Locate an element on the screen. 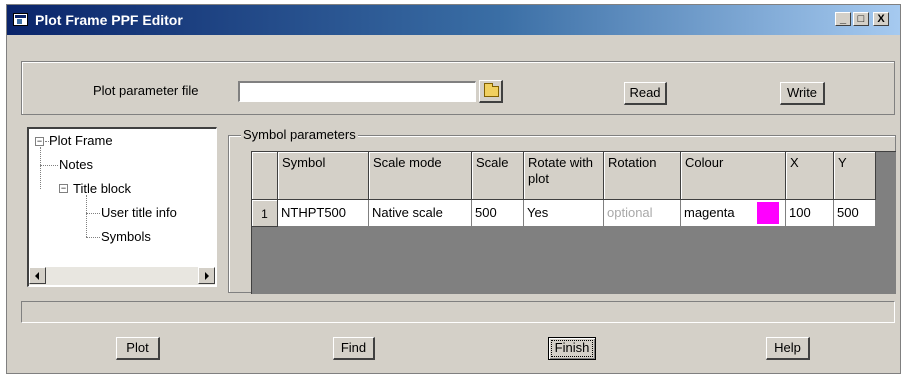 This screenshot has width=901, height=374. finish-button: Finish is located at coordinates (572, 348).